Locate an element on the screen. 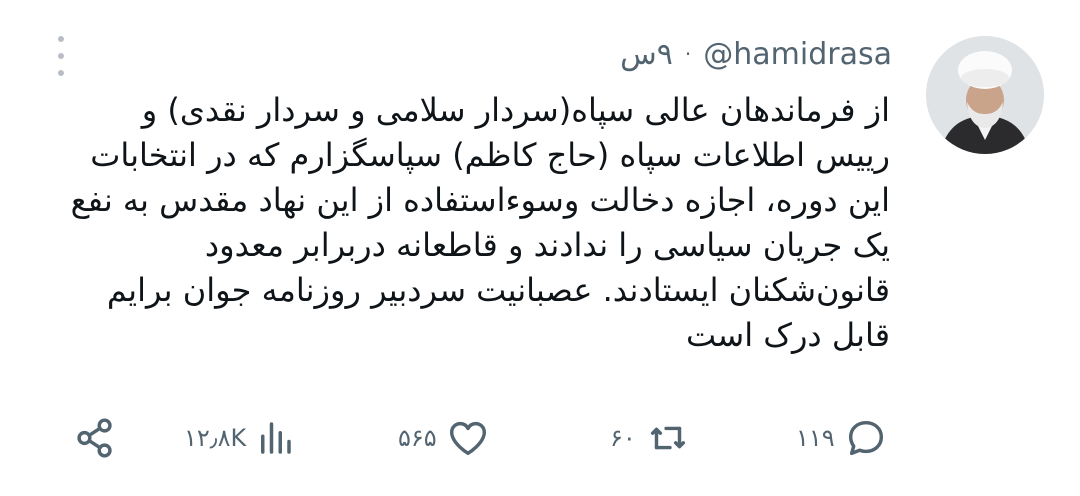 This screenshot has width=1080, height=496. reply-count: ۱۱۹ is located at coordinates (815, 438).